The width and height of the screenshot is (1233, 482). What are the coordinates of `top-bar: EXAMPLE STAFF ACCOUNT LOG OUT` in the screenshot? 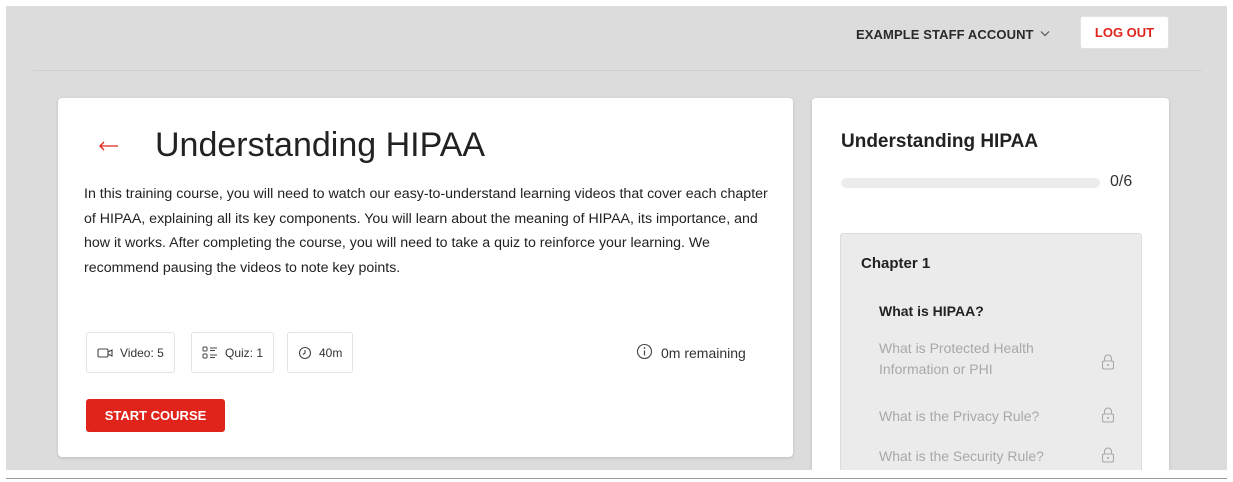 It's located at (616, 36).